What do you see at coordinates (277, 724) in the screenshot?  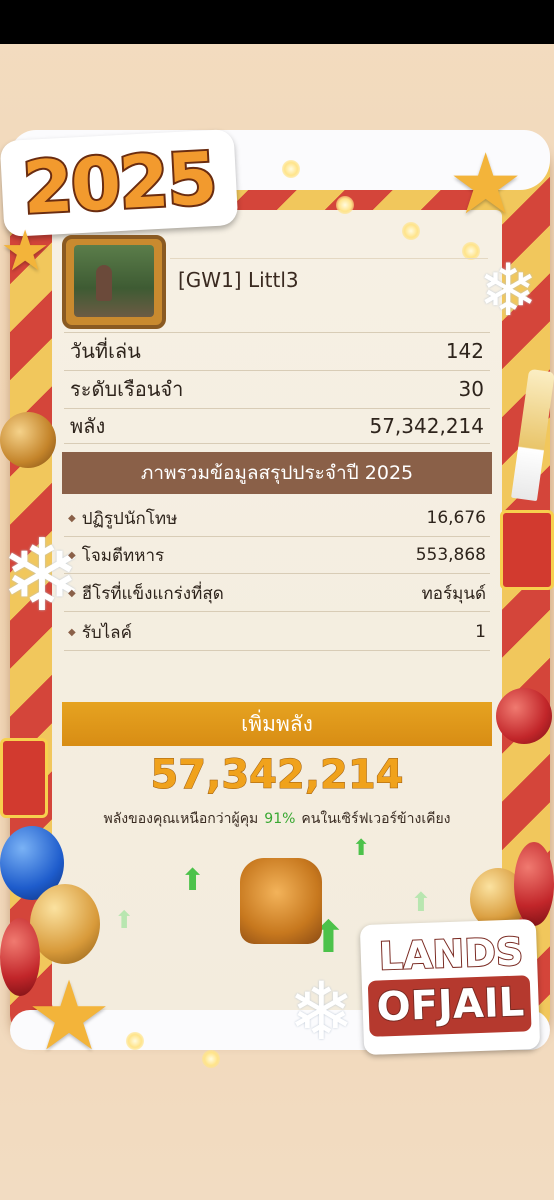 I see `power-increase-header: เพิ่มพลัง` at bounding box center [277, 724].